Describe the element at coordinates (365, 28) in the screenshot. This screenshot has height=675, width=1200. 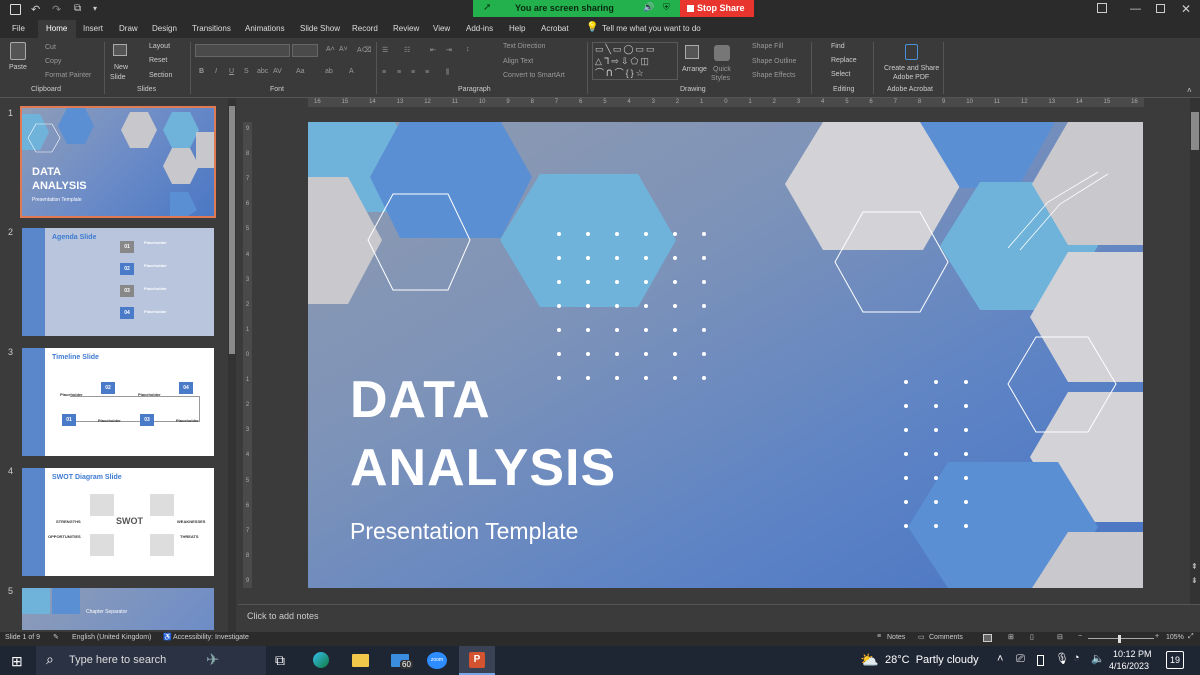
I see `tab-record: Record` at that location.